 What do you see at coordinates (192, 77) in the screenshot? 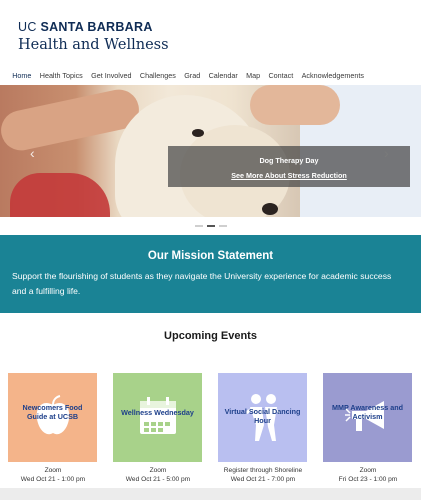
I see `nav-item-grad: Grad` at bounding box center [192, 77].